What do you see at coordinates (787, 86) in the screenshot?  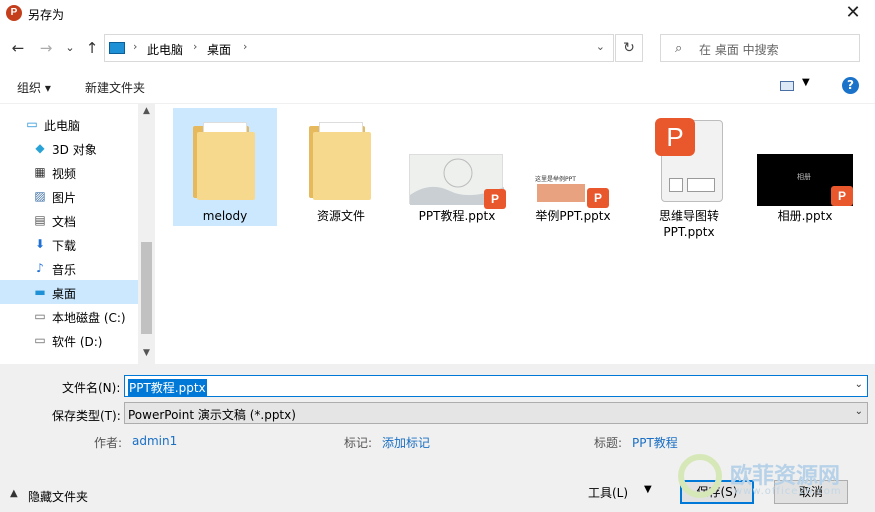 I see `view-options-icon` at bounding box center [787, 86].